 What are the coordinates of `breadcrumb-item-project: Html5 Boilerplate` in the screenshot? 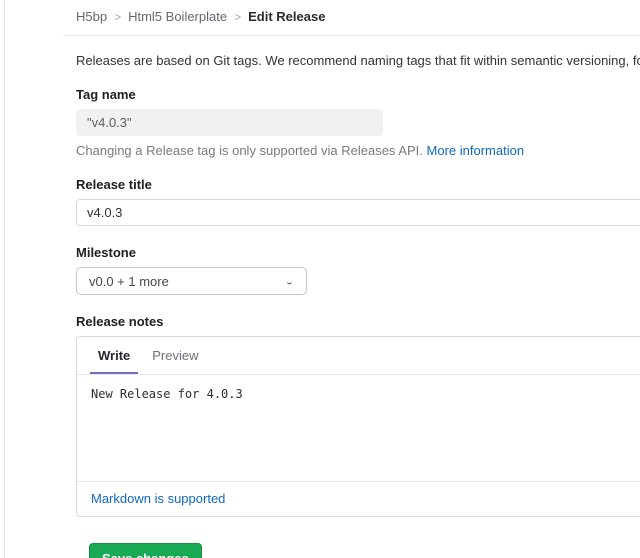 It's located at (177, 16).